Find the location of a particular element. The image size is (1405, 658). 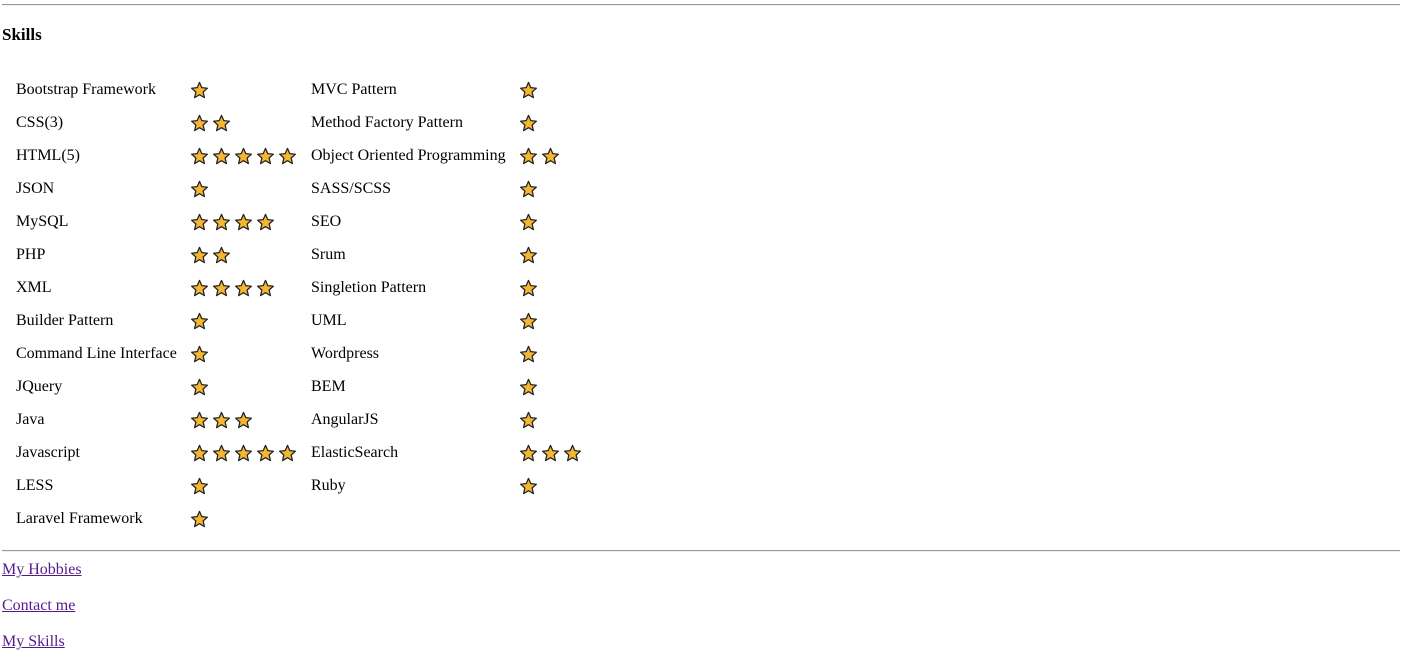

skill-row: LESS Ruby is located at coordinates (316, 486).